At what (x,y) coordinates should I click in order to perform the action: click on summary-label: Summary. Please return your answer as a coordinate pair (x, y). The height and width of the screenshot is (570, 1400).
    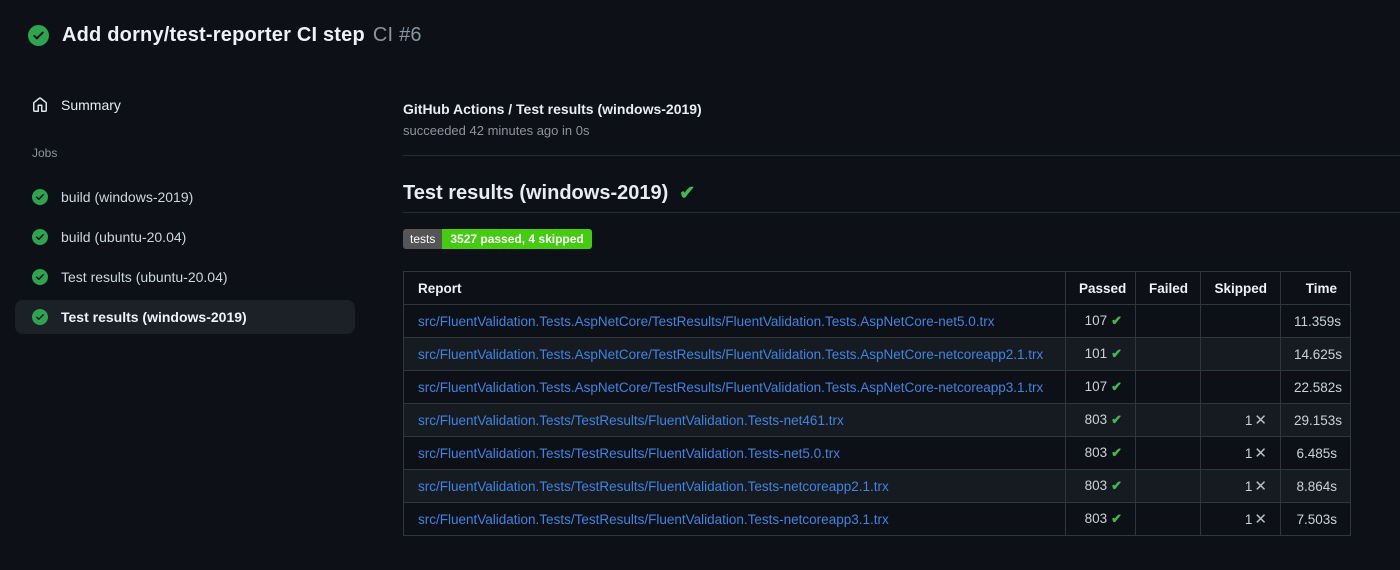
    Looking at the image, I should click on (91, 105).